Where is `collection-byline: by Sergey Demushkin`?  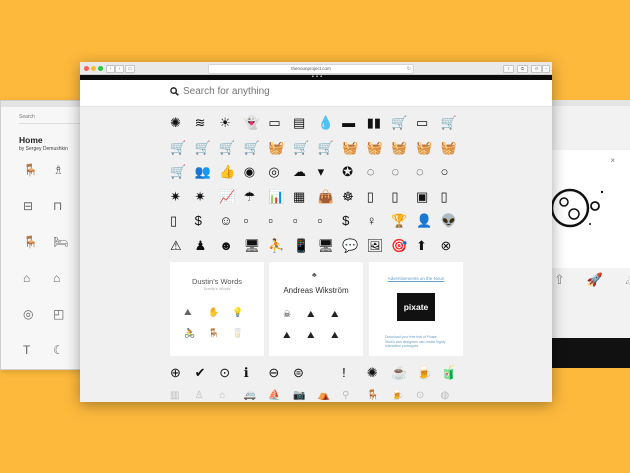
collection-byline: by Sergey Demushkin is located at coordinates (43, 149).